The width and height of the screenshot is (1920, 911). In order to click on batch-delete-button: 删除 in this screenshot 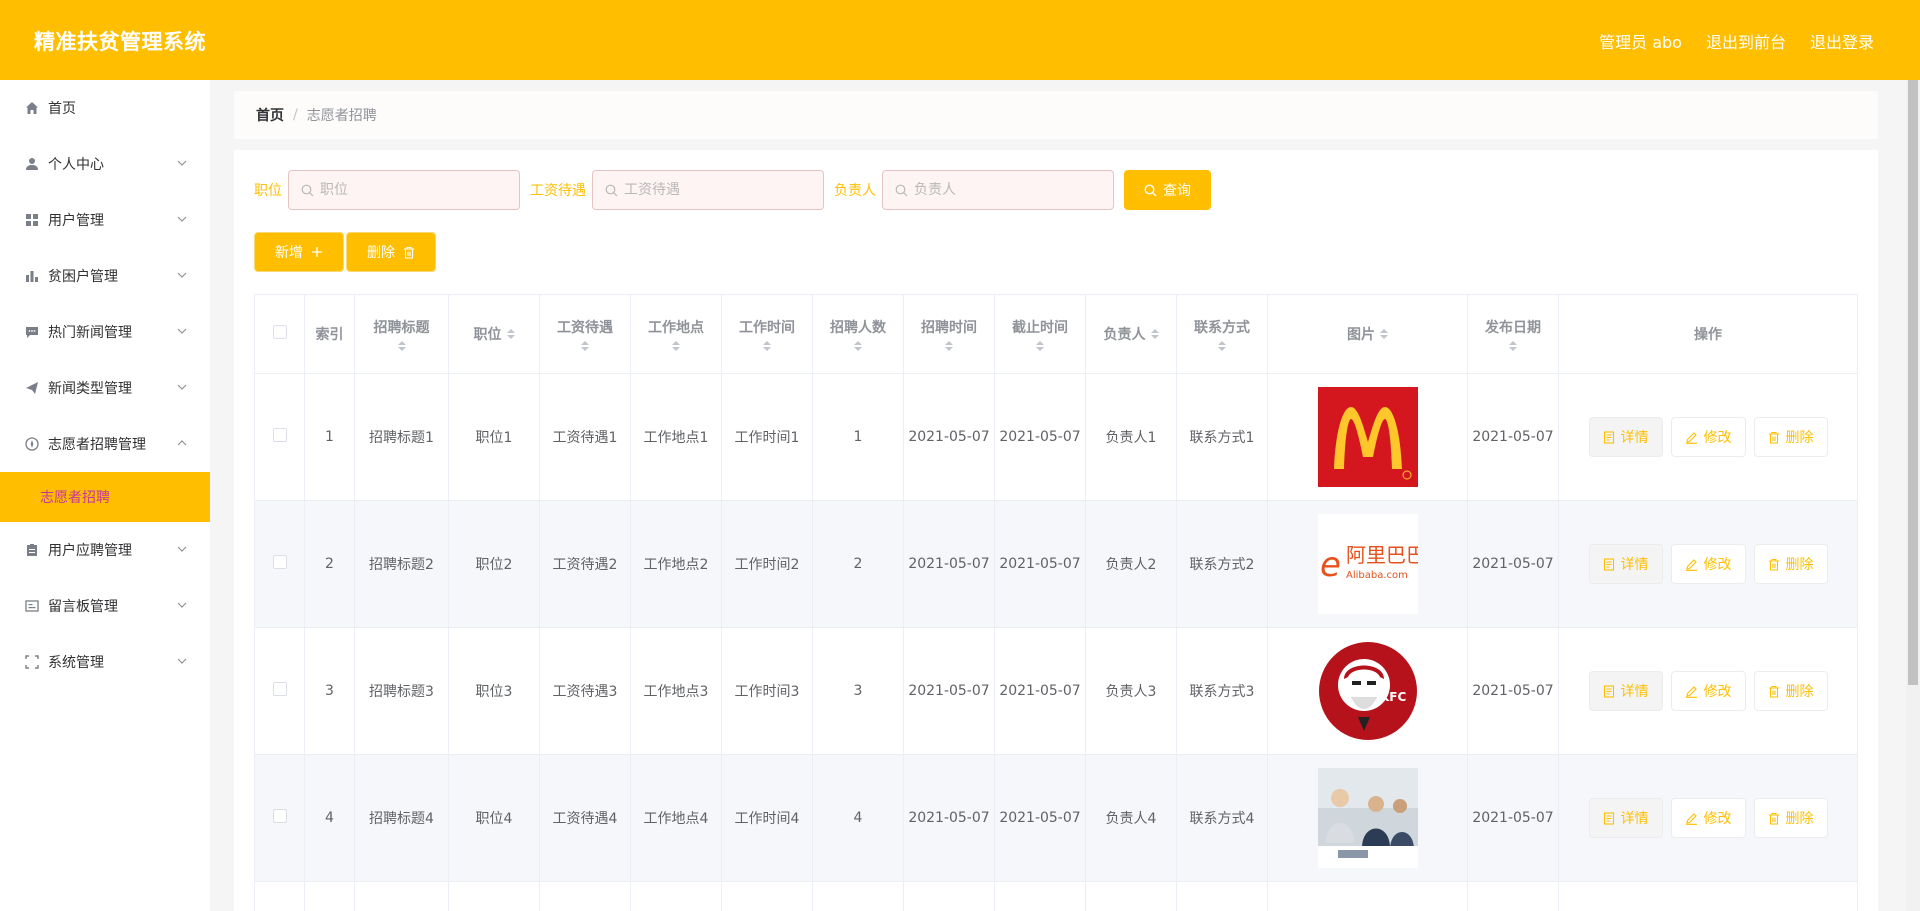, I will do `click(391, 252)`.